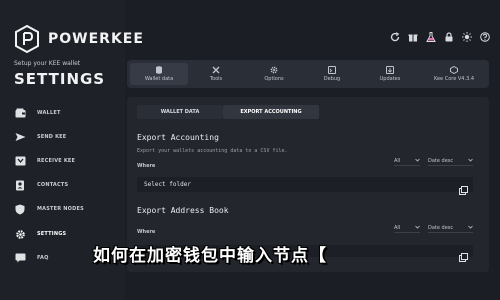 The width and height of the screenshot is (500, 300). Describe the element at coordinates (332, 79) in the screenshot. I see `tab-label: Debug` at that location.